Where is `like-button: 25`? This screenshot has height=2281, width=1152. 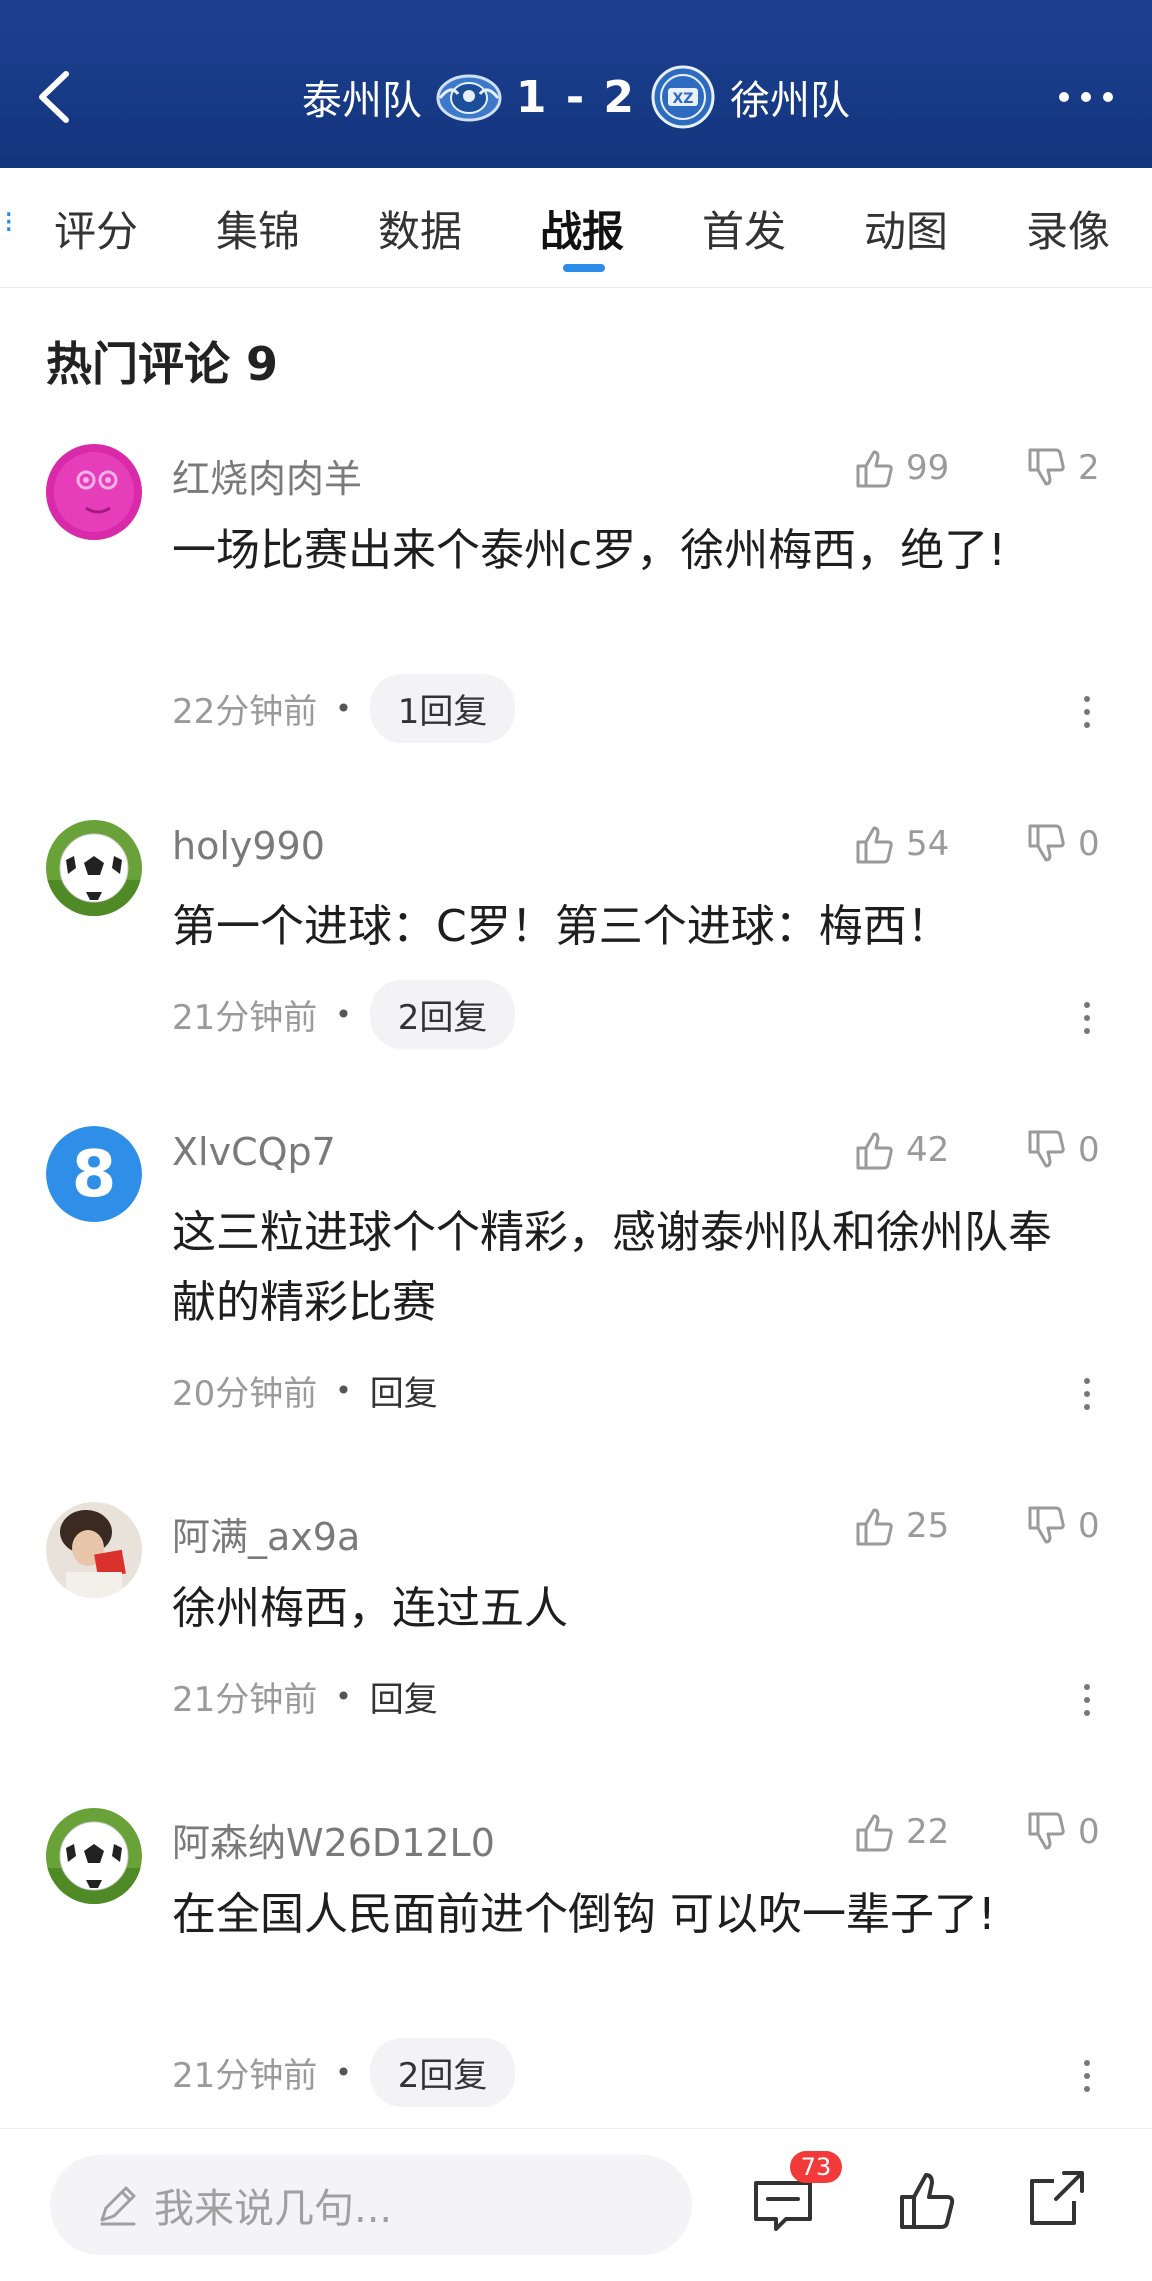
like-button: 25 is located at coordinates (900, 1526).